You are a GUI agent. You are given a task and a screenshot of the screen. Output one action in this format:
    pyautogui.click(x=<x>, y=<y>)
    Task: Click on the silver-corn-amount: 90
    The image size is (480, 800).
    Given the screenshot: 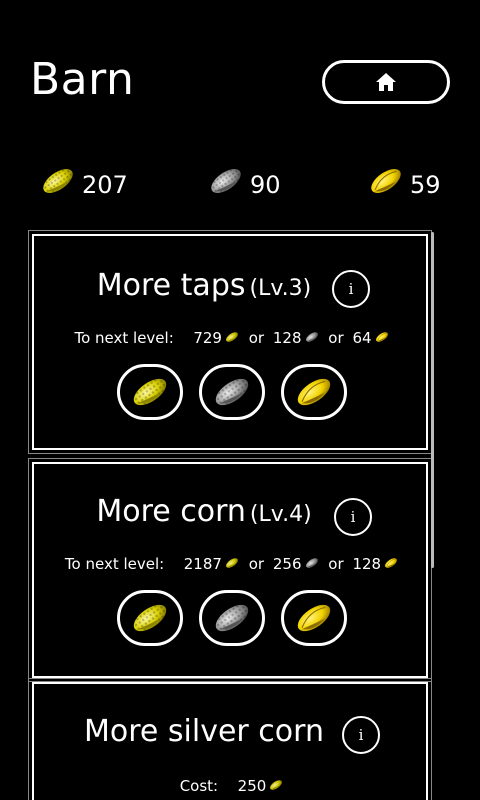 What is the action you would take?
    pyautogui.click(x=265, y=185)
    